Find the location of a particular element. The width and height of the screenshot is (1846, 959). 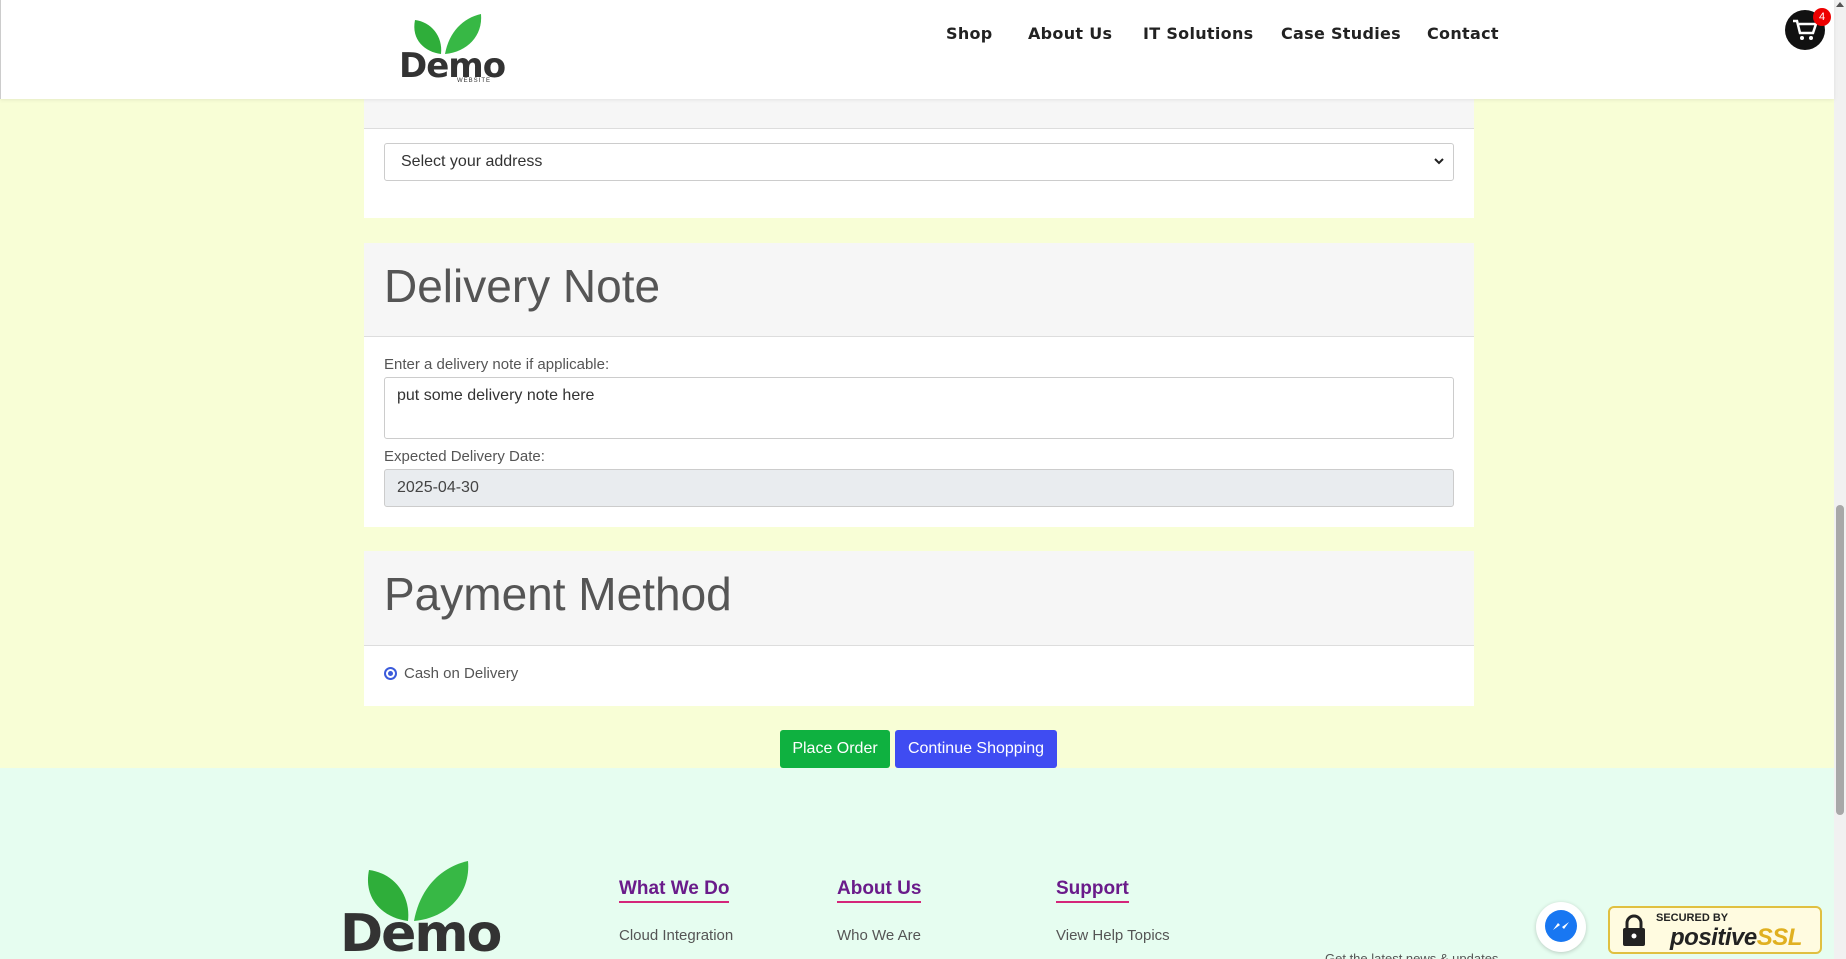

footer-link-cloud-integration: Cloud Integration is located at coordinates (676, 935).